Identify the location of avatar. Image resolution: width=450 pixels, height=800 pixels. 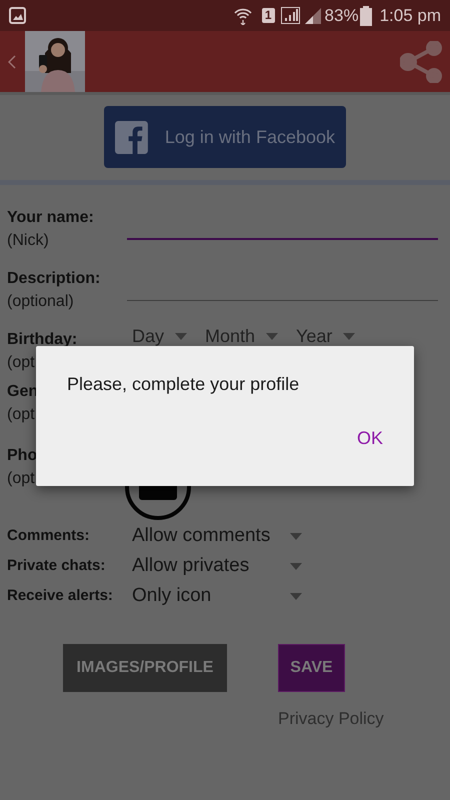
(55, 61).